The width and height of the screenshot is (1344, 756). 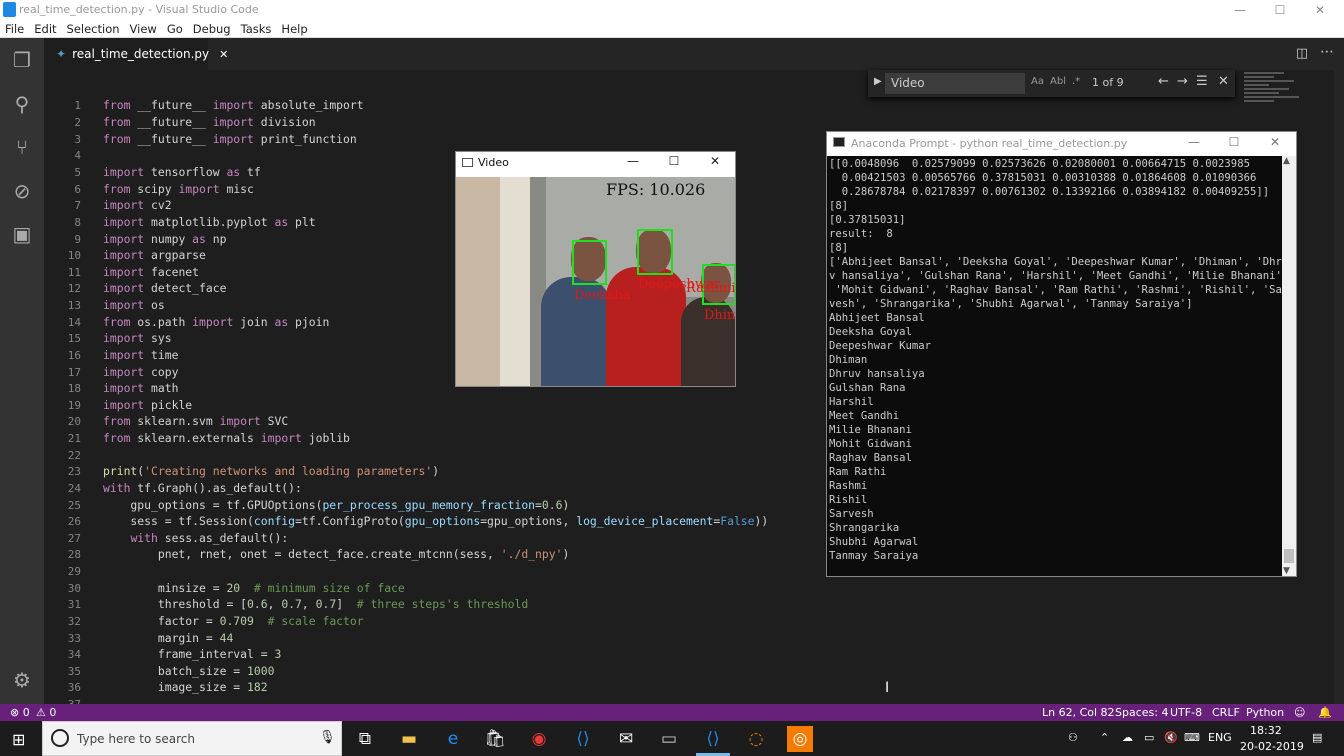 What do you see at coordinates (74, 255) in the screenshot?
I see `line-number: 10` at bounding box center [74, 255].